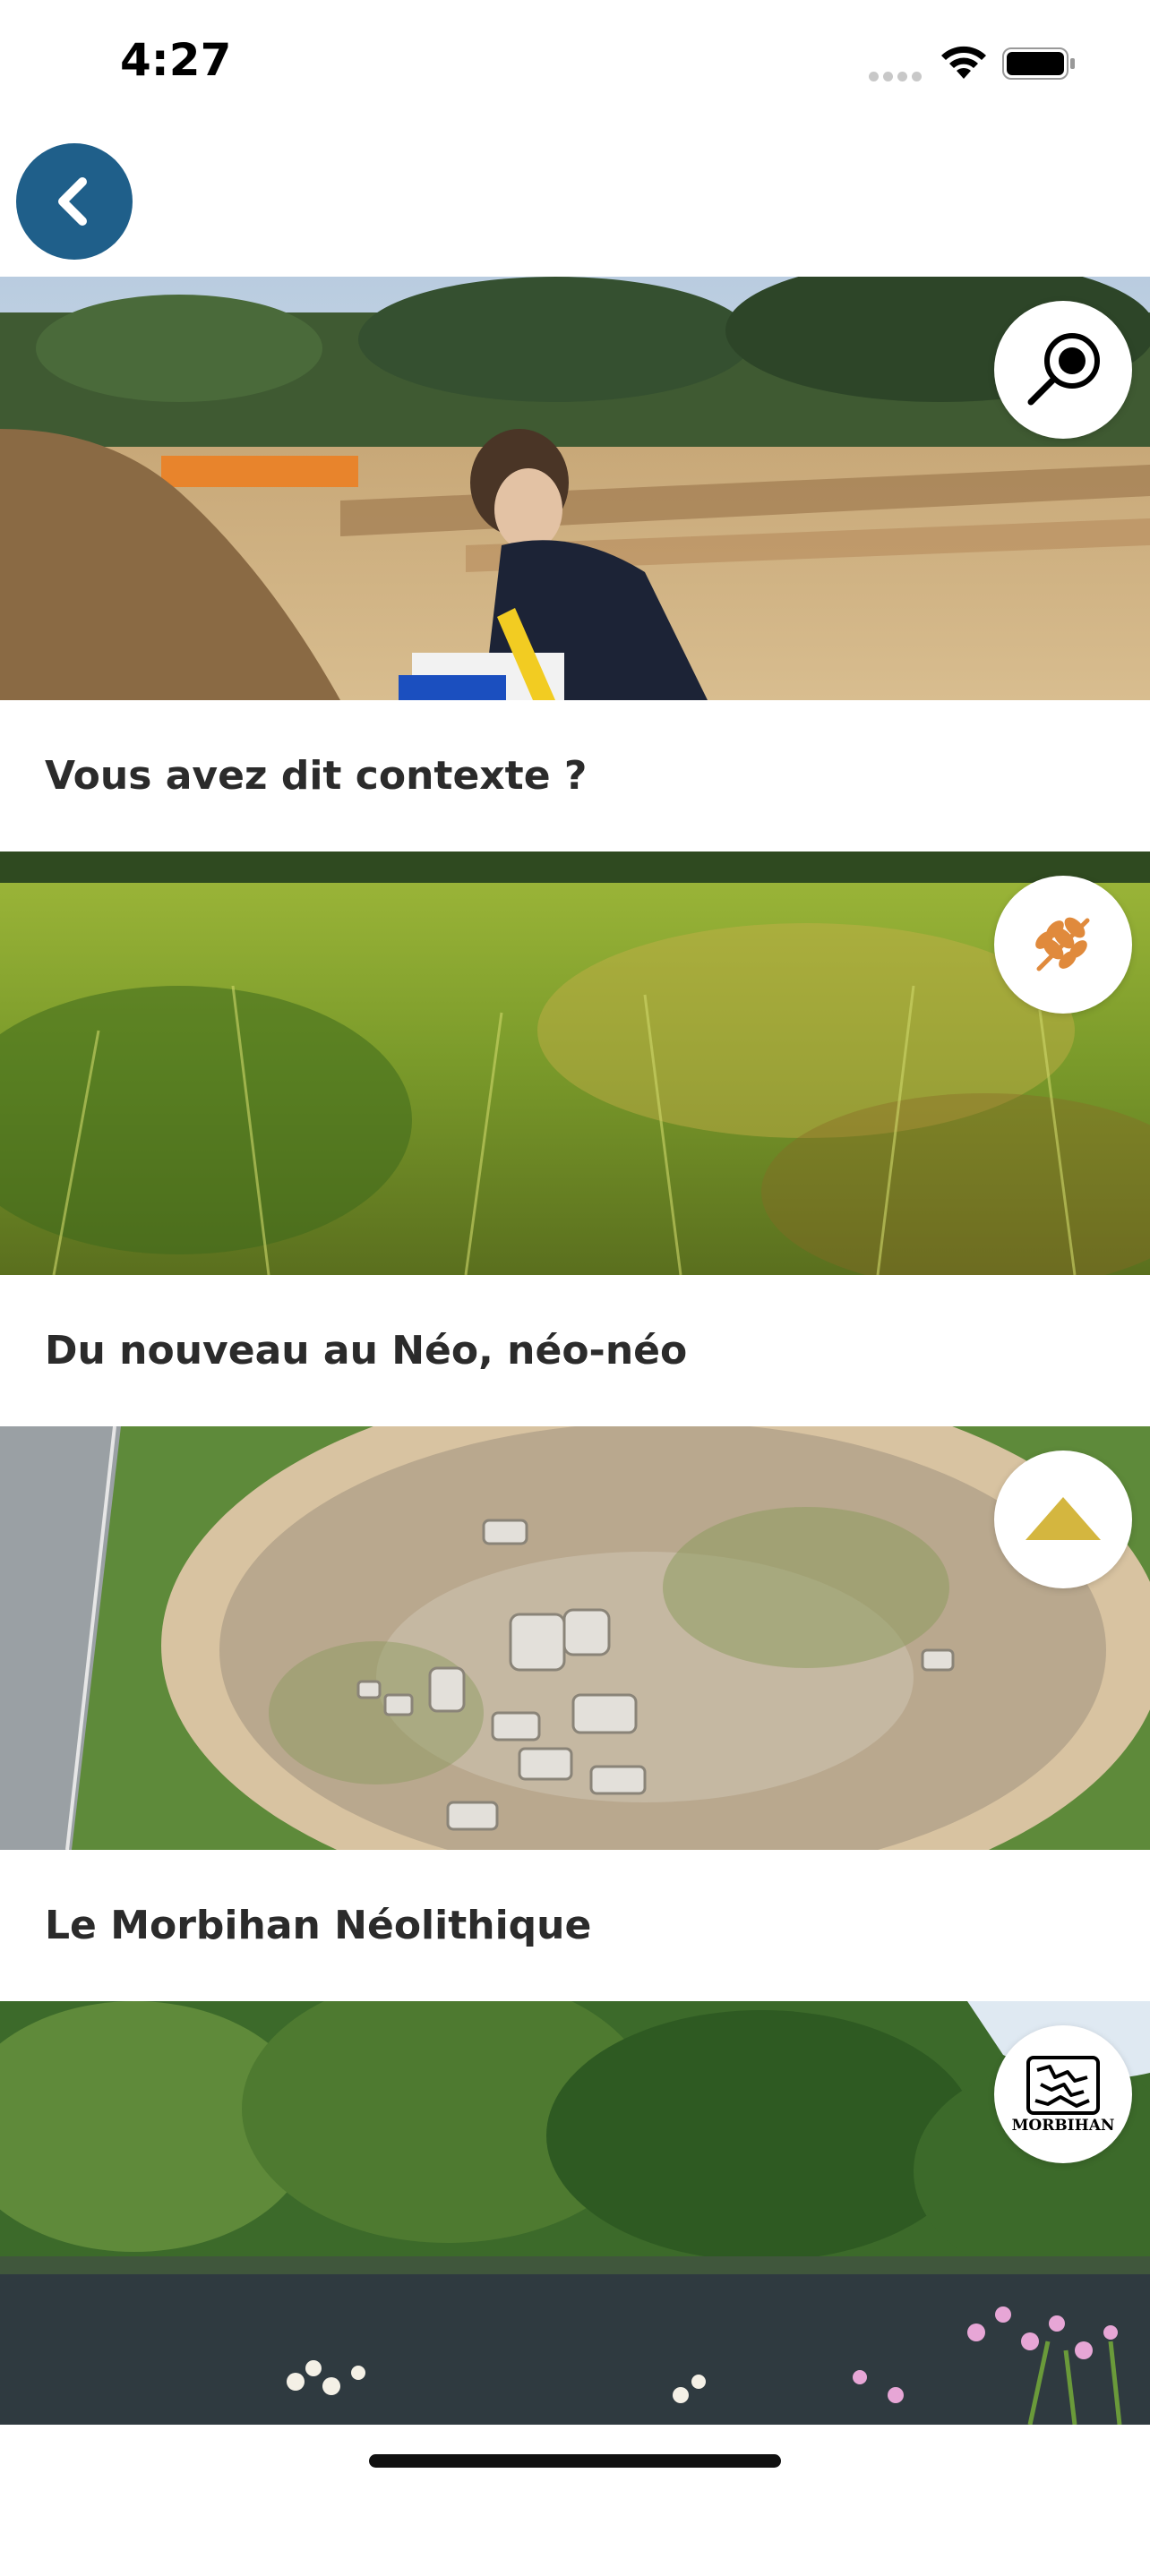 This screenshot has height=2576, width=1150. What do you see at coordinates (318, 1926) in the screenshot?
I see `card-title: Le Morbihan Néolithique` at bounding box center [318, 1926].